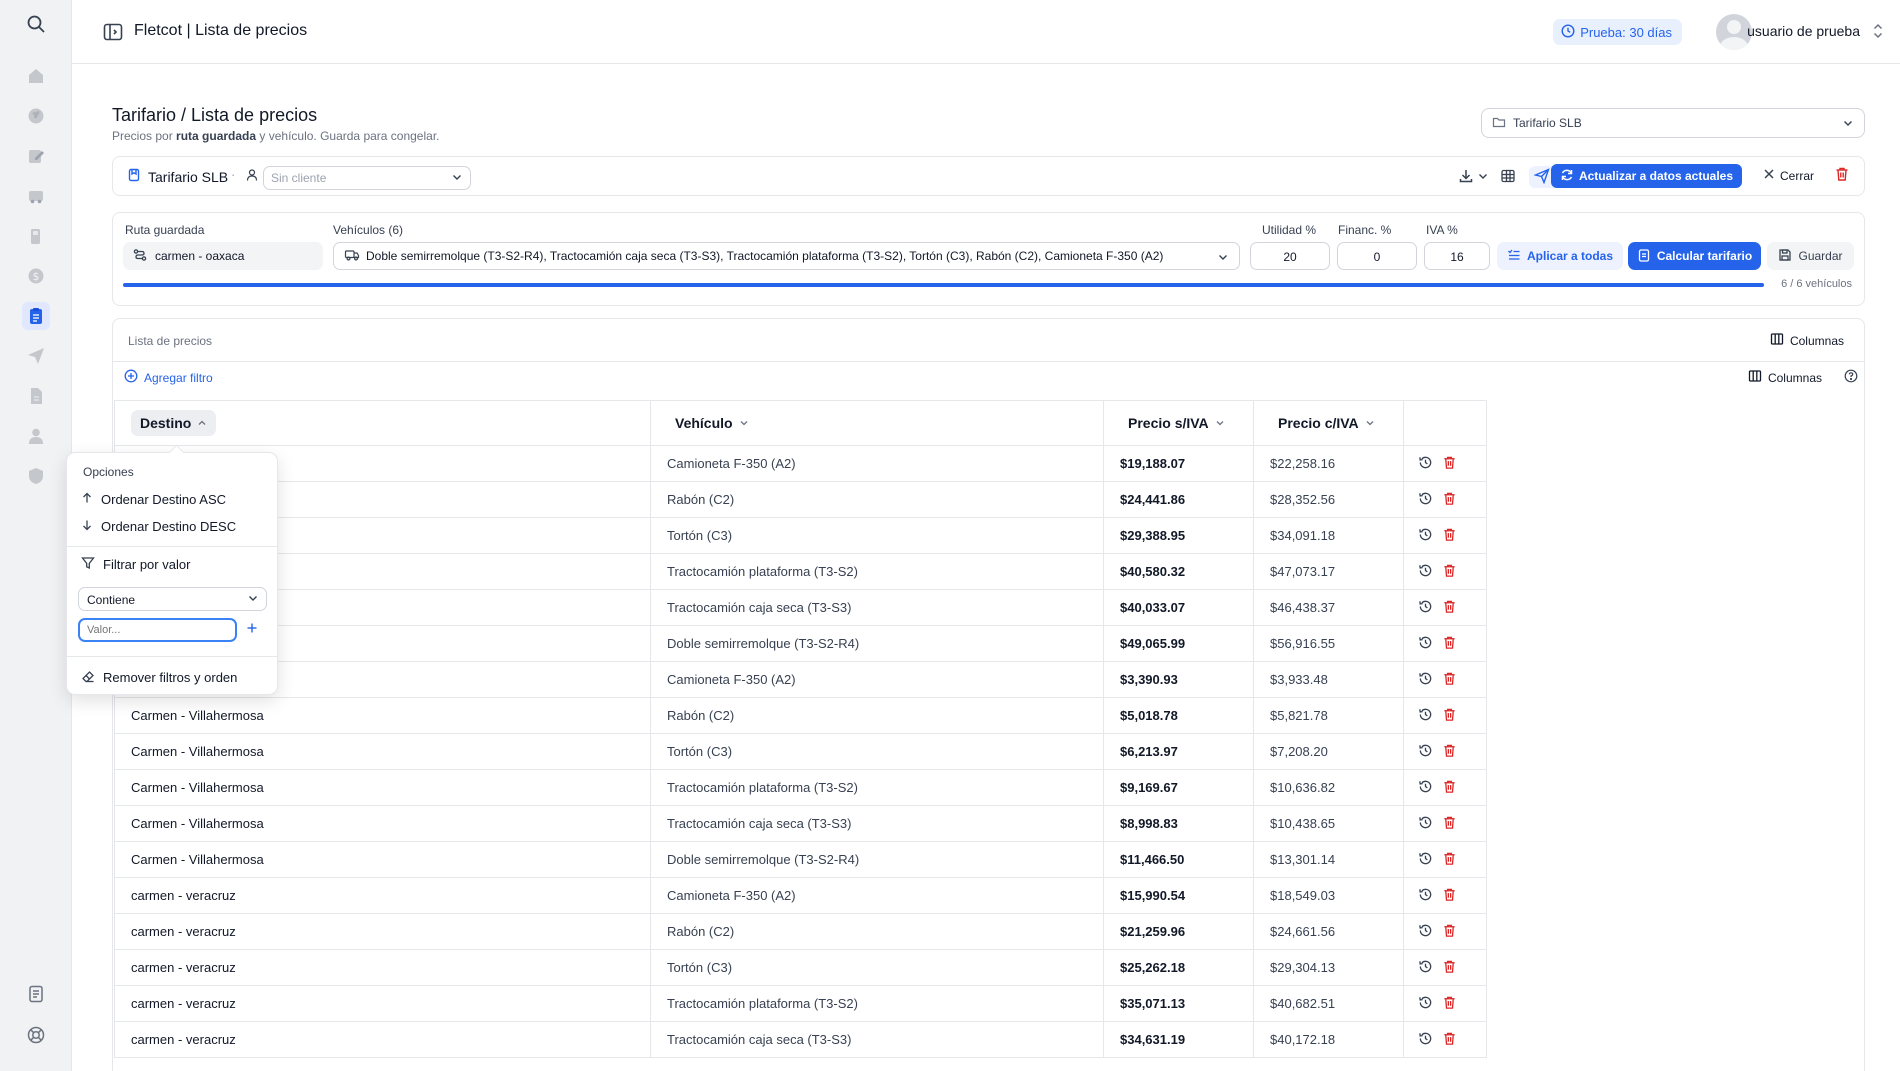 The height and width of the screenshot is (1071, 1900). What do you see at coordinates (1785, 377) in the screenshot?
I see `columns-button-filter: Columnas` at bounding box center [1785, 377].